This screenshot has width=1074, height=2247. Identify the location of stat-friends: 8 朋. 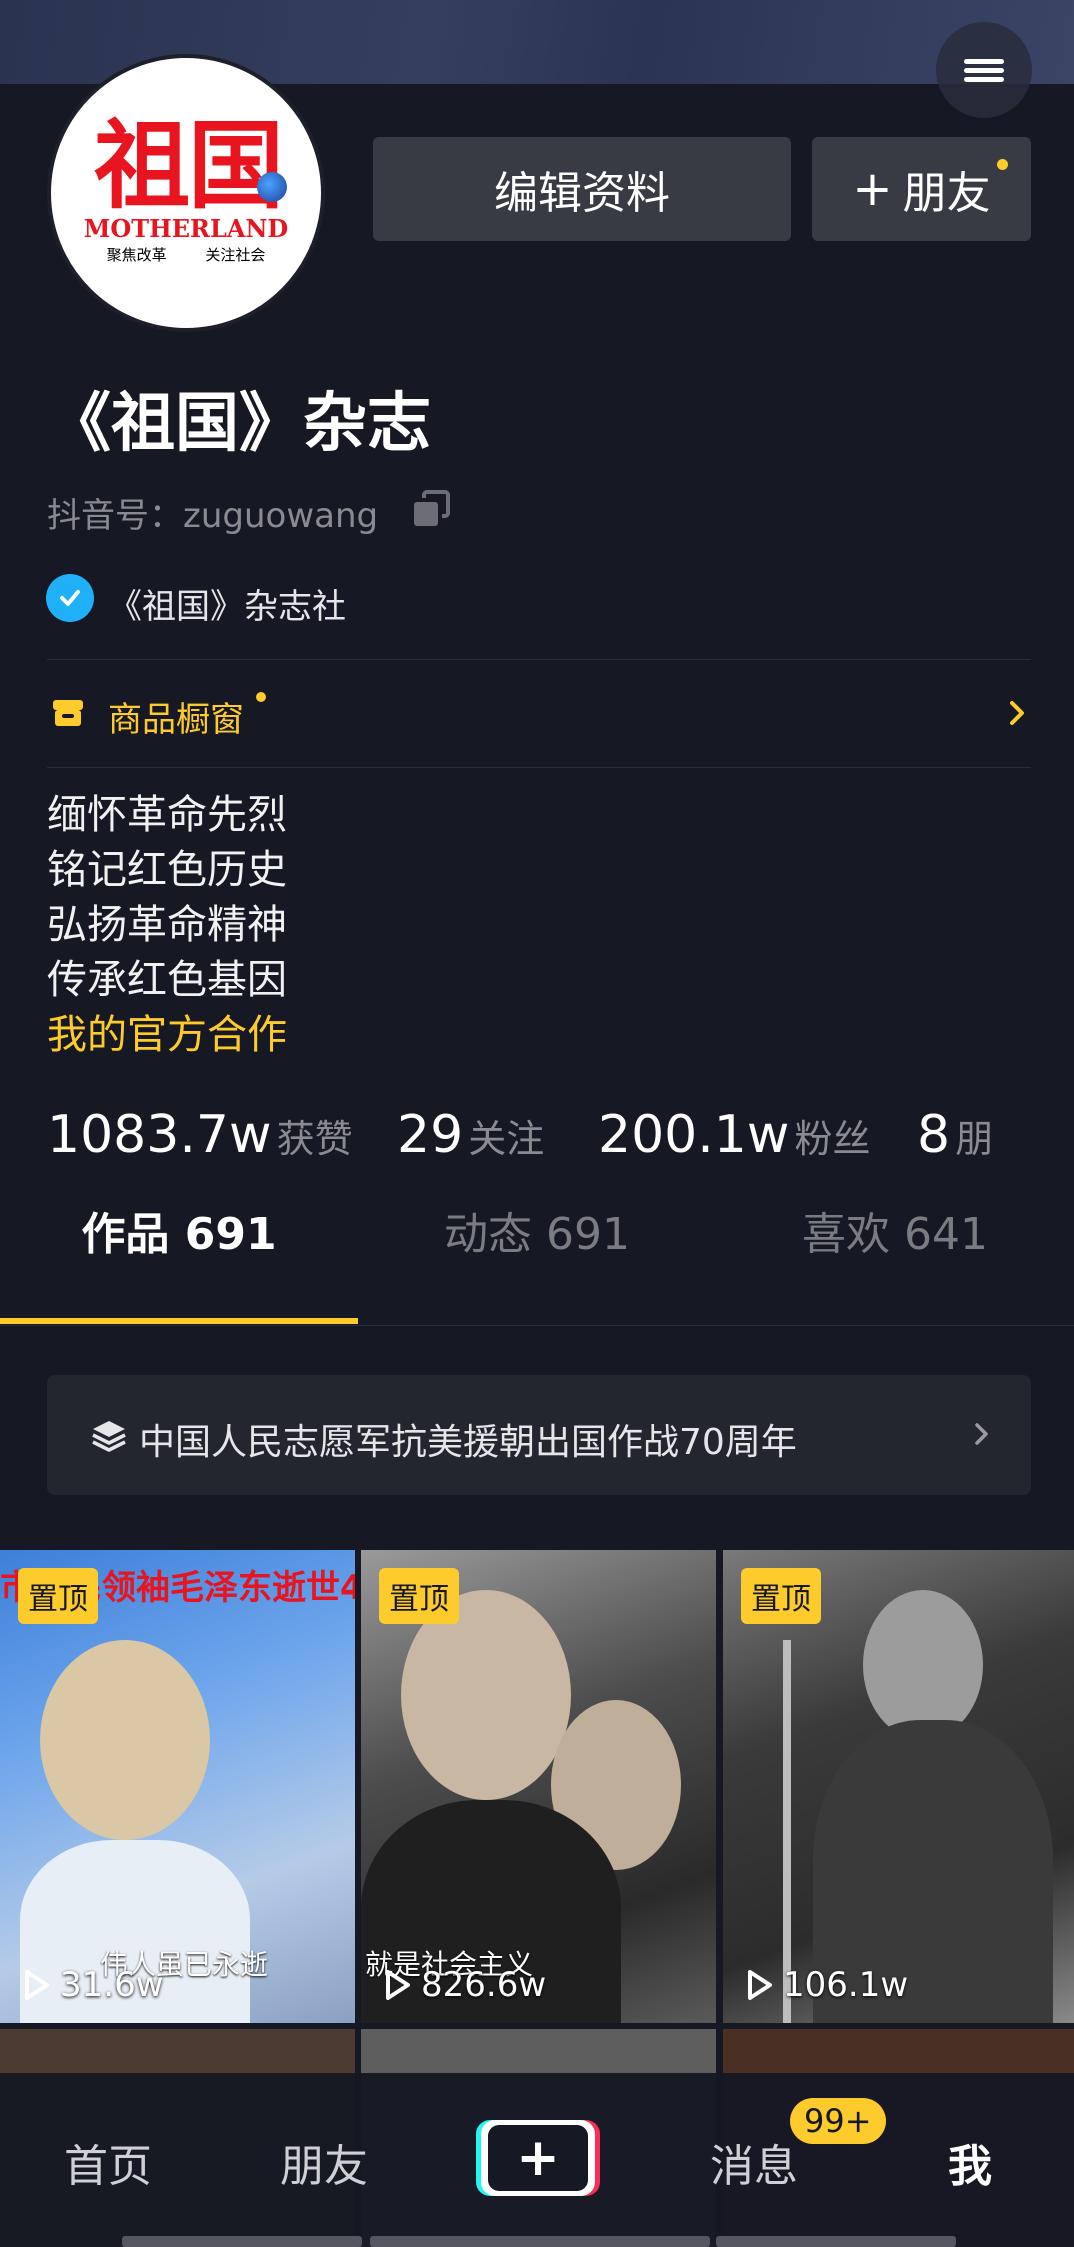
(955, 1135).